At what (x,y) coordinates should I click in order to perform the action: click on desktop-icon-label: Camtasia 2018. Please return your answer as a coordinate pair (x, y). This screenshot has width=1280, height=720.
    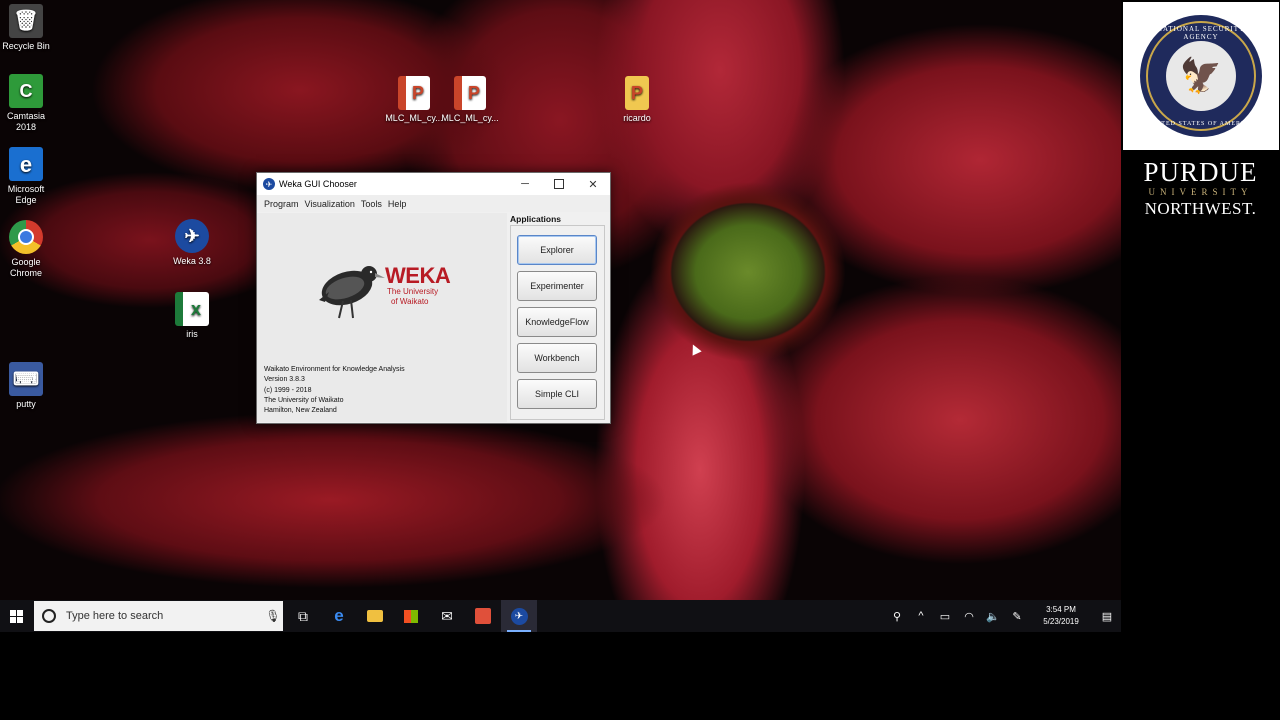
    Looking at the image, I should click on (25, 121).